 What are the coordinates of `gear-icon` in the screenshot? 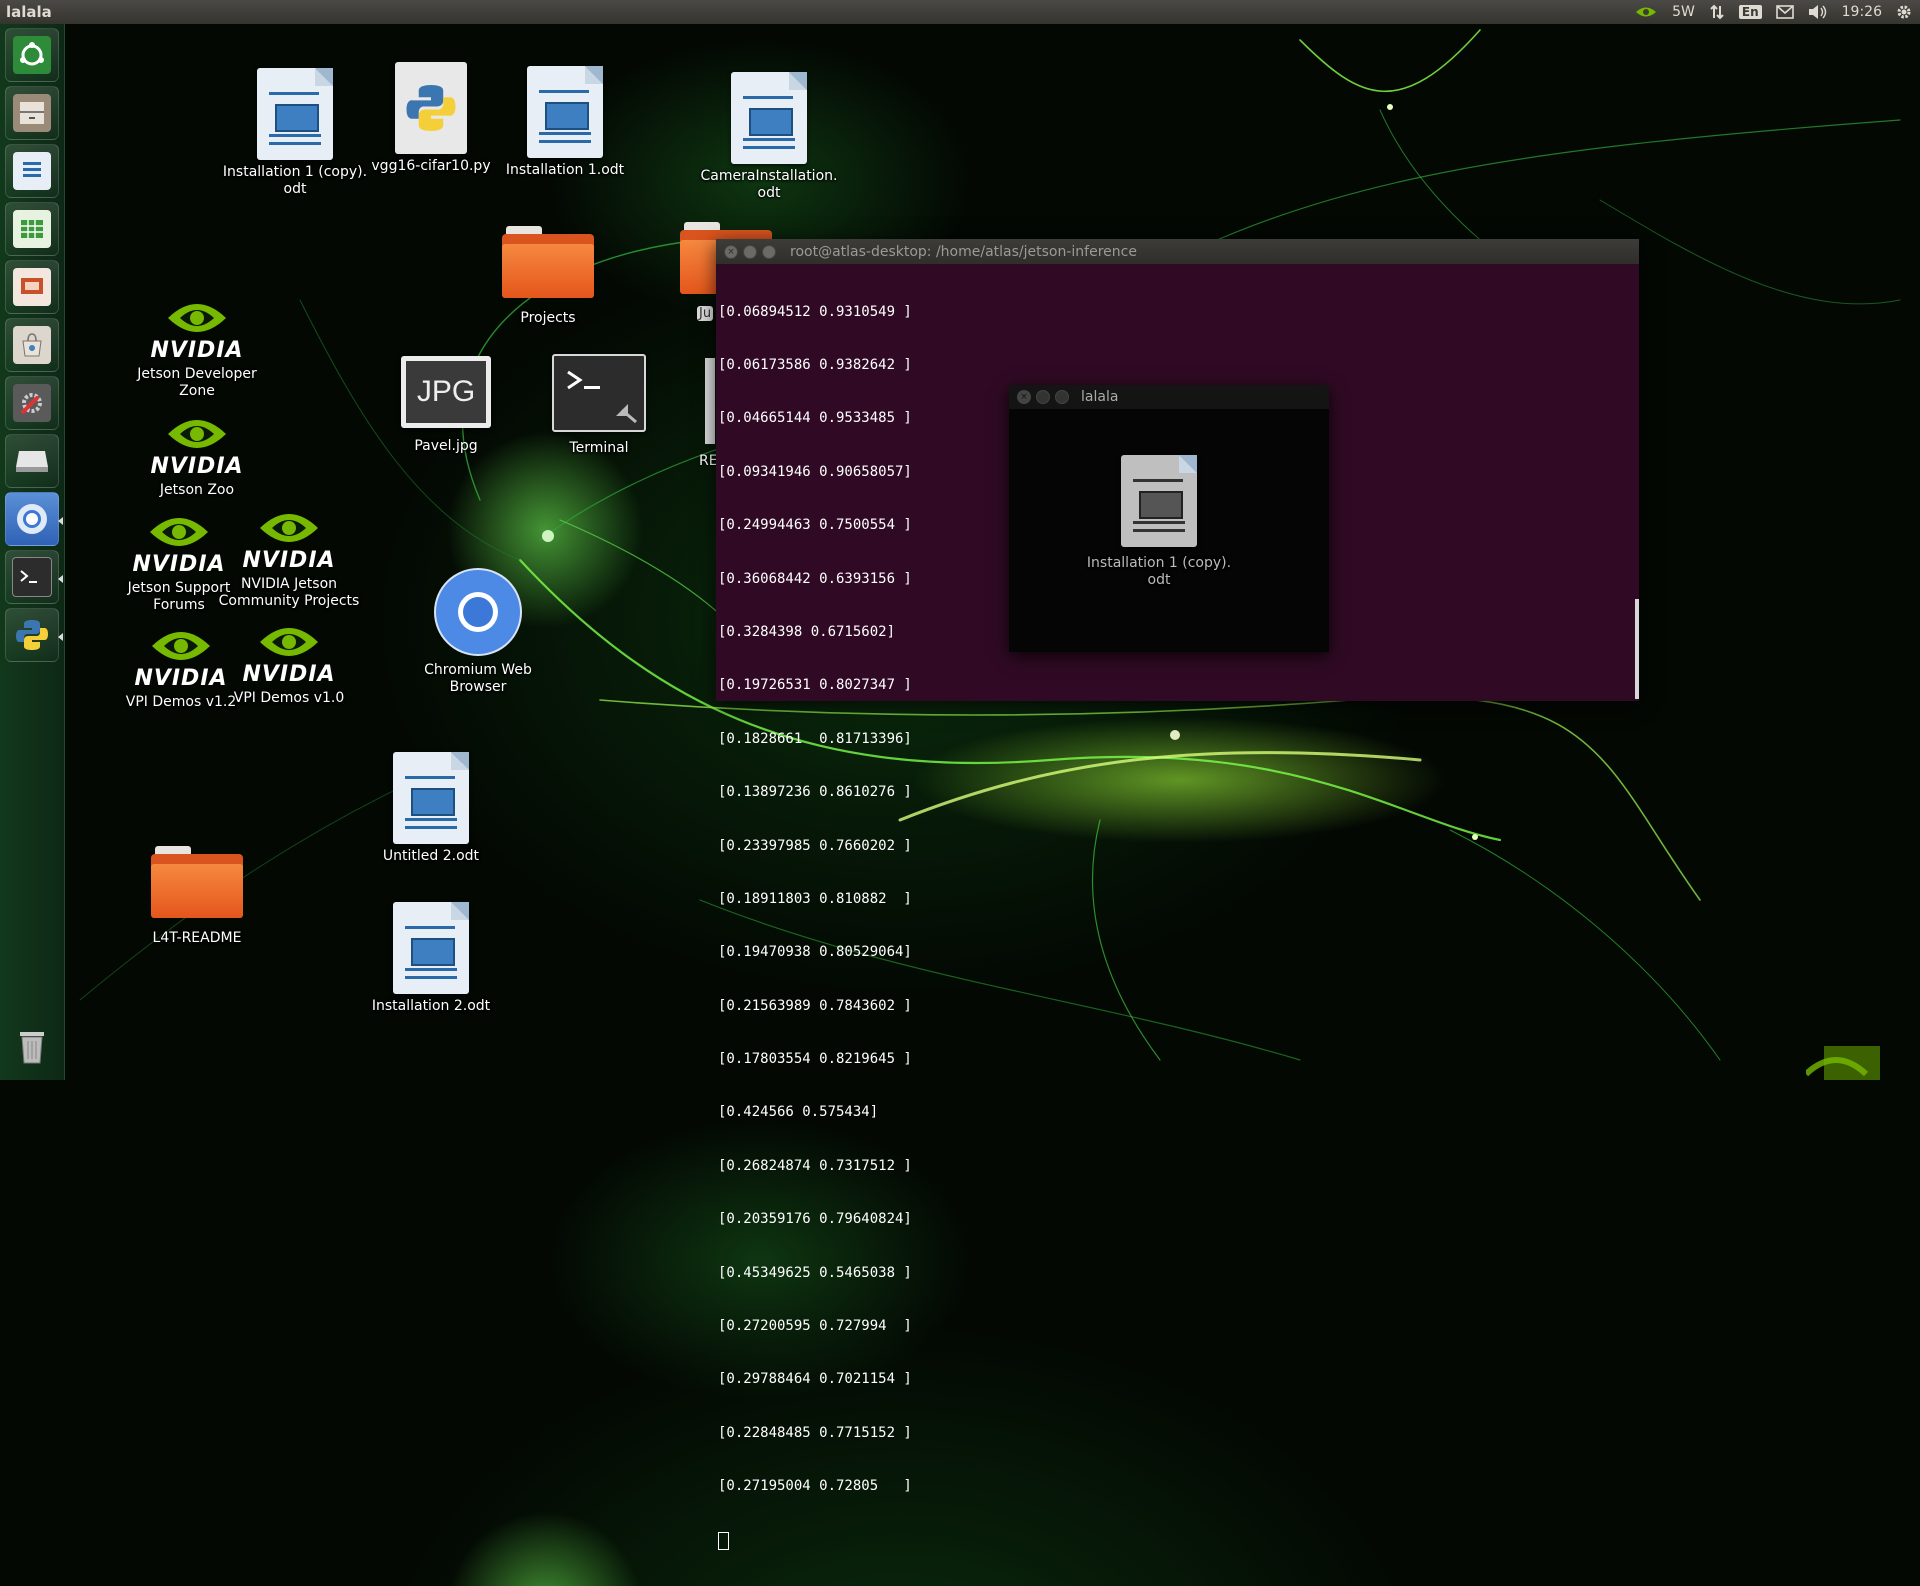 It's located at (1904, 12).